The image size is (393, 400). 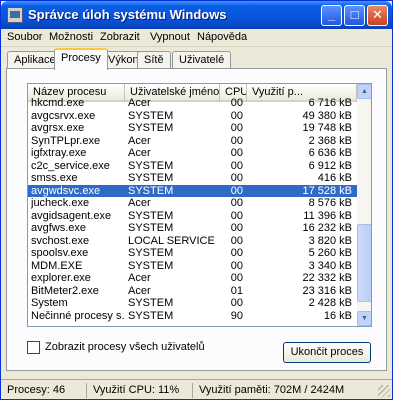 I want to click on cpu-usage-cell: 01, so click(x=236, y=290).